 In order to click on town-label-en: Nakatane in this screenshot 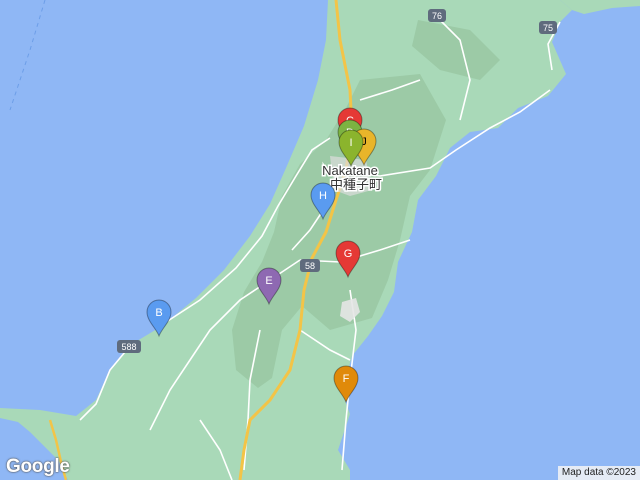, I will do `click(350, 170)`.